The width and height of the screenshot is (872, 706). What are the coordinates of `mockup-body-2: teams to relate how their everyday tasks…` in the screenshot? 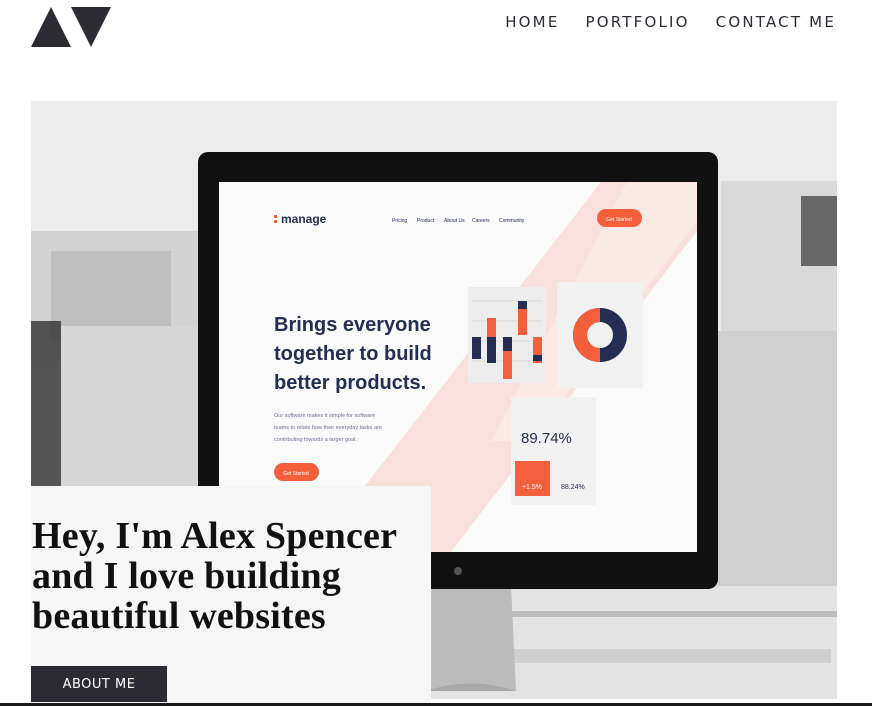 It's located at (328, 428).